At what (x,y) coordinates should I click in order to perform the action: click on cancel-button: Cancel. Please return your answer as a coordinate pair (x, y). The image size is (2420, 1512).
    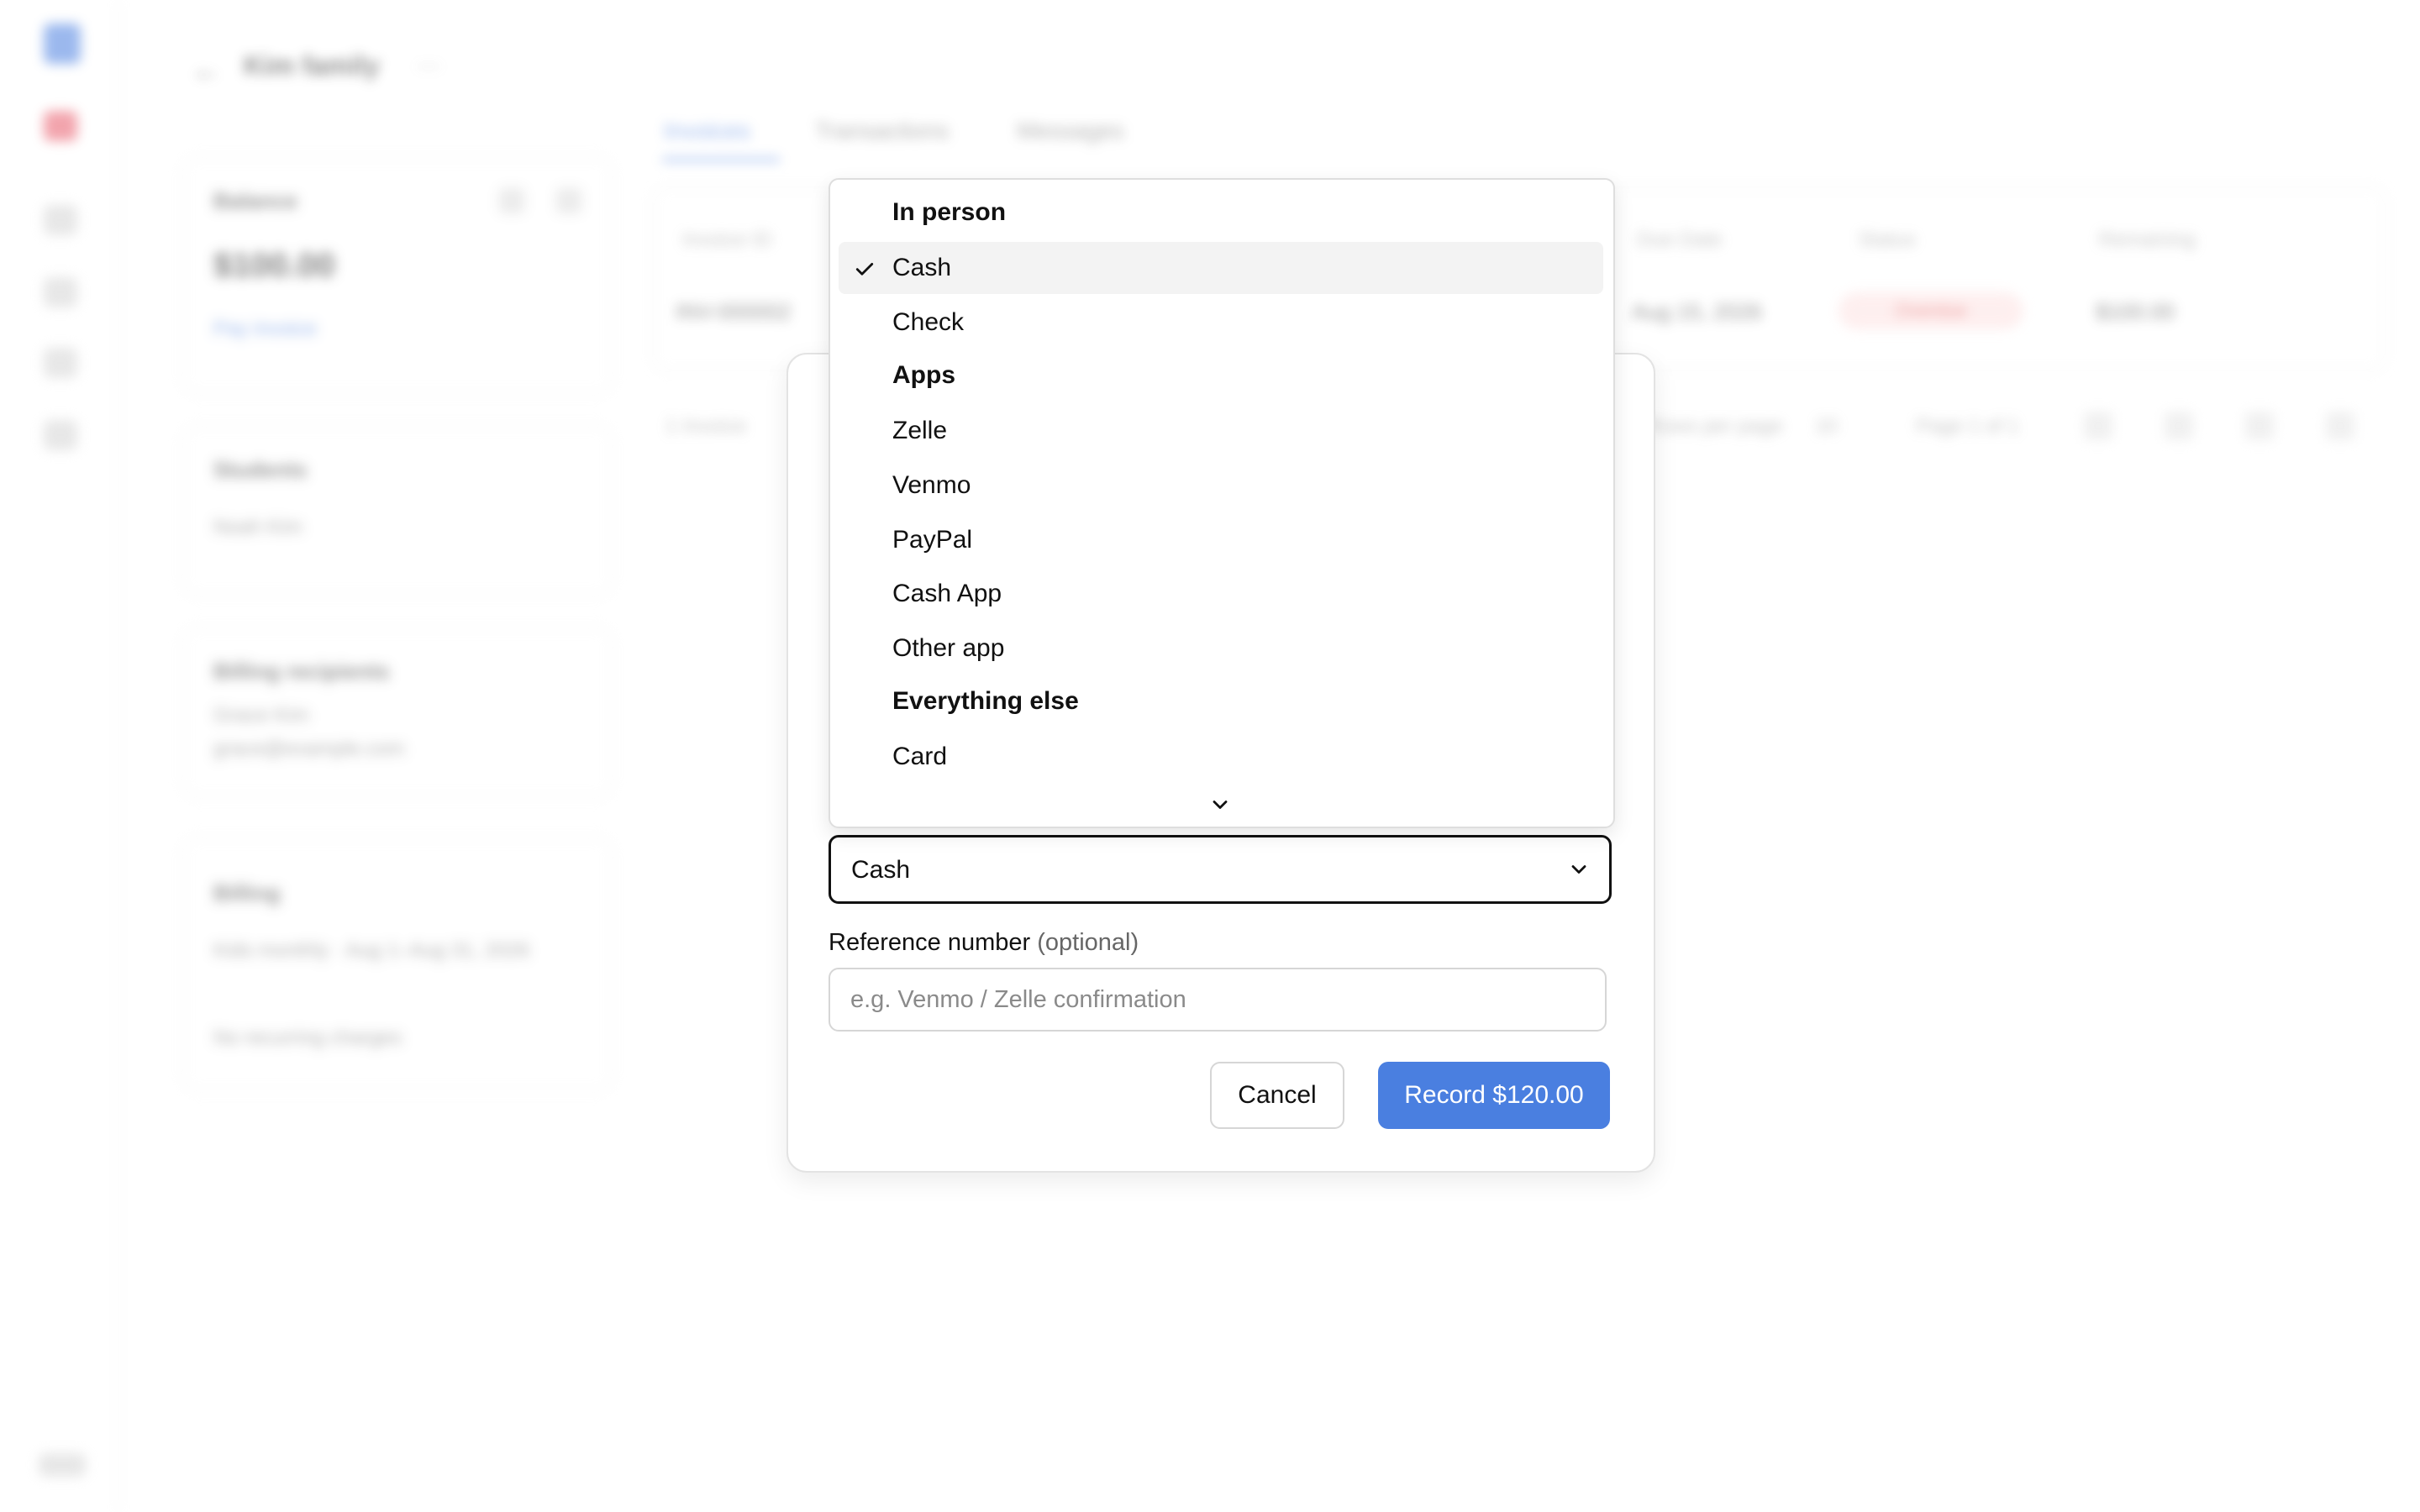
    Looking at the image, I should click on (1277, 1095).